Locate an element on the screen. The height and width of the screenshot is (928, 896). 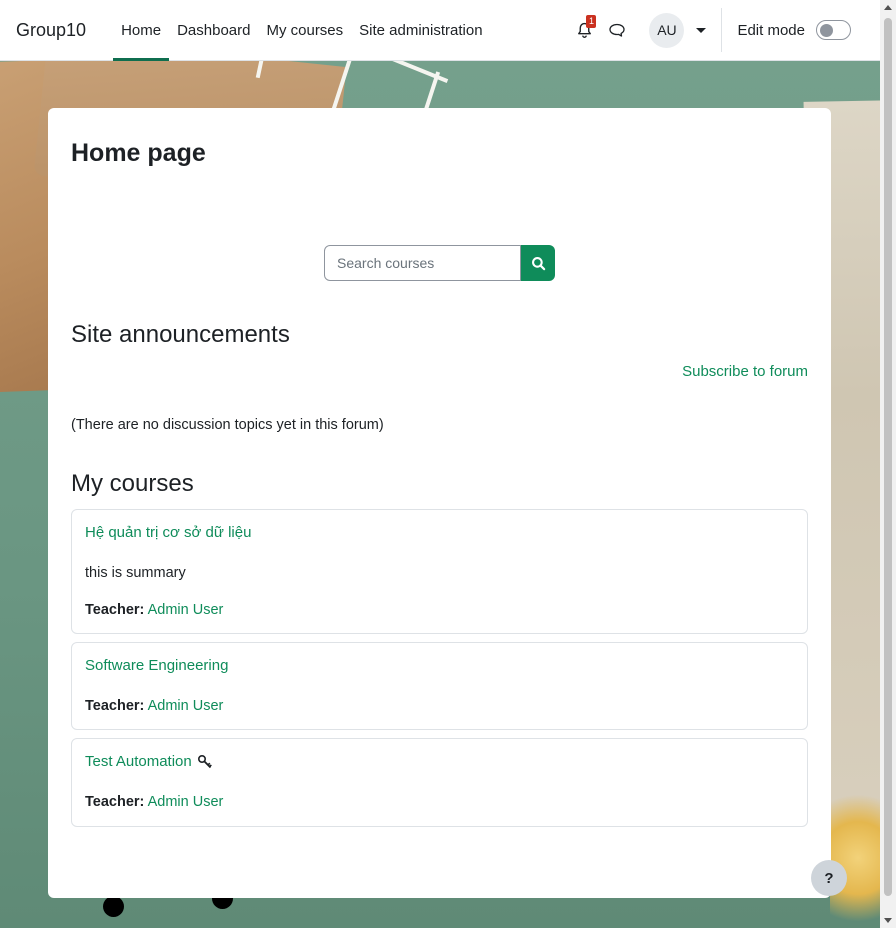
navbar-divider is located at coordinates (722, 30).